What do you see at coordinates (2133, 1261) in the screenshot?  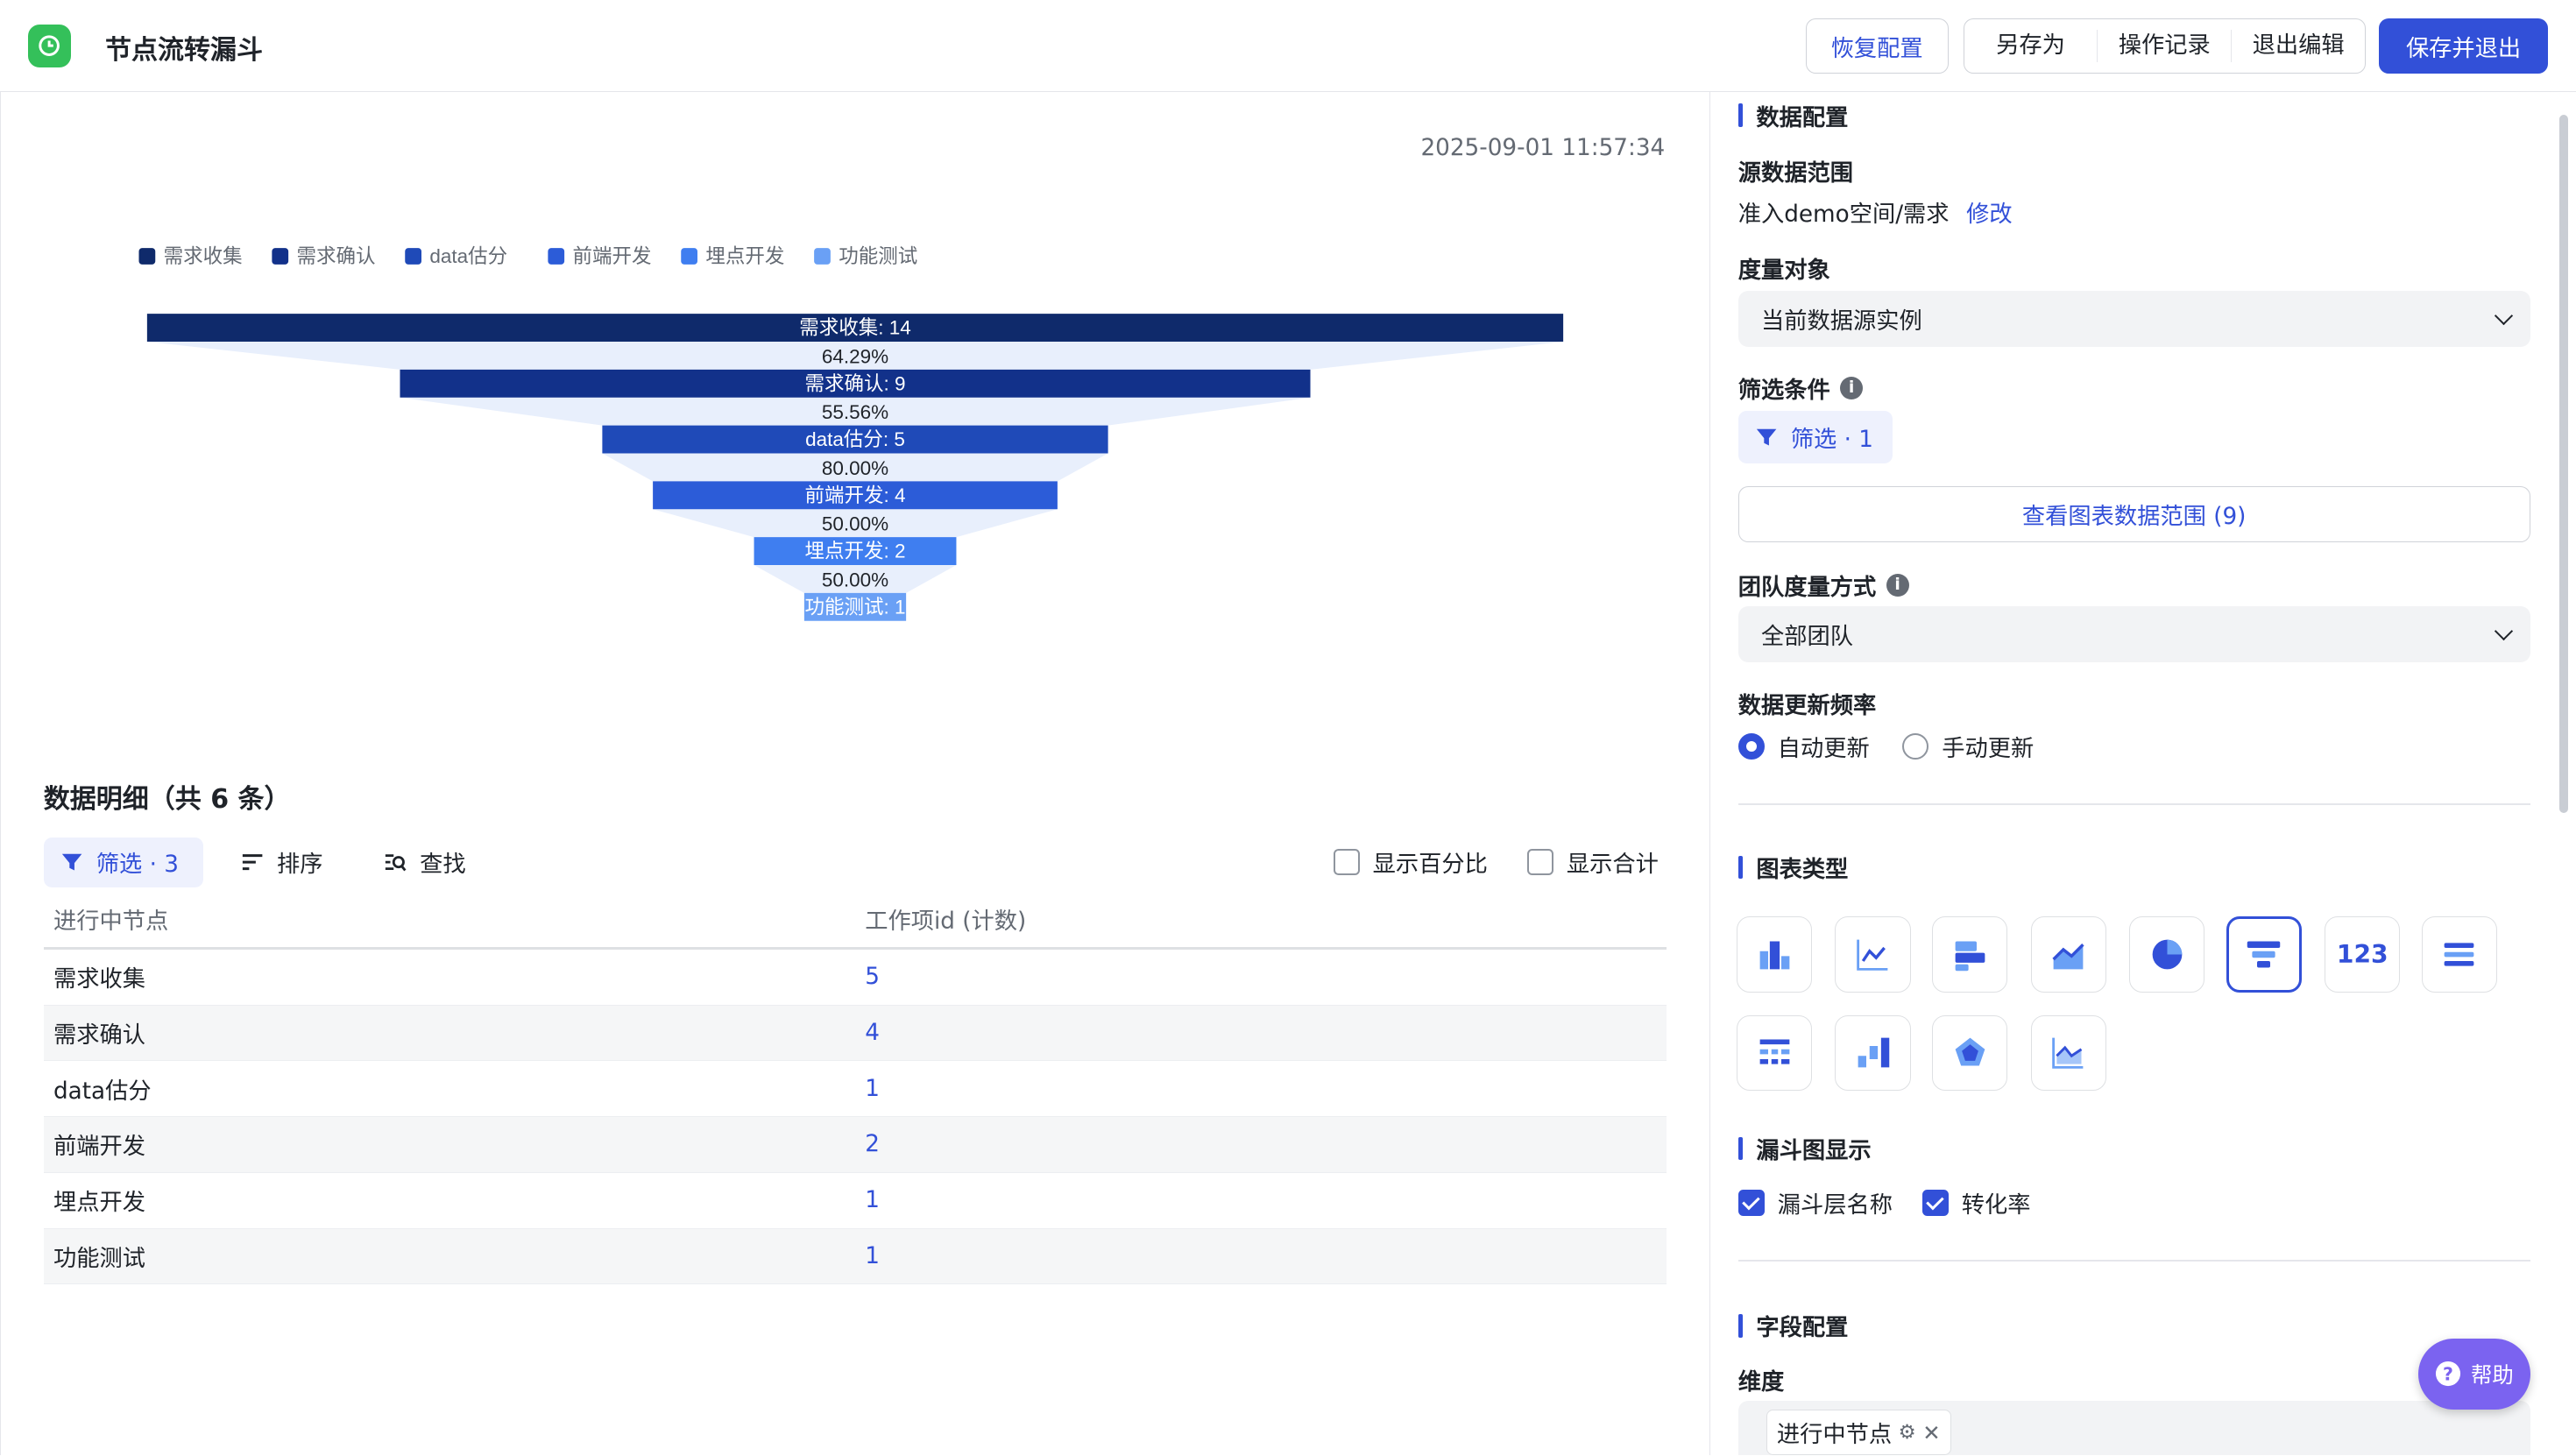 I see `divider` at bounding box center [2133, 1261].